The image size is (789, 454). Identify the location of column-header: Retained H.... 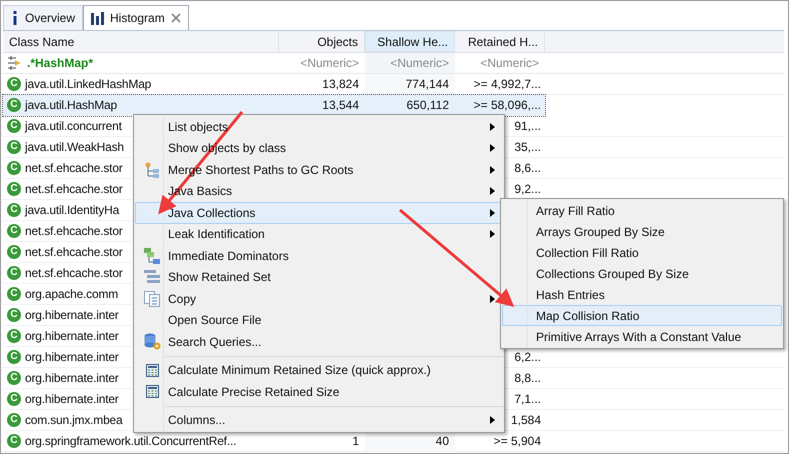
(500, 41).